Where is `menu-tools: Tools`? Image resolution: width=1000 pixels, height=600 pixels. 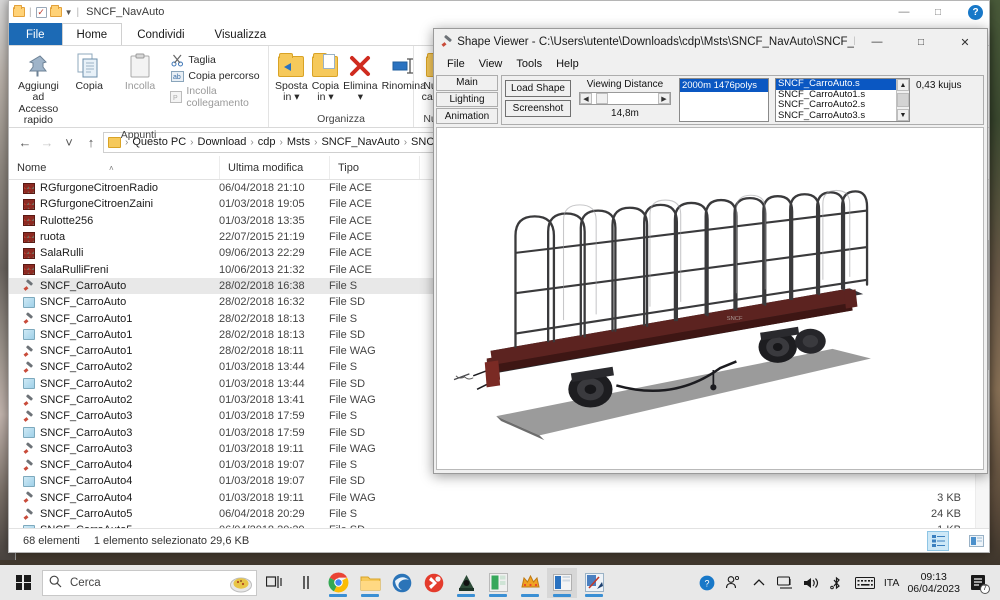
menu-tools: Tools is located at coordinates (529, 64).